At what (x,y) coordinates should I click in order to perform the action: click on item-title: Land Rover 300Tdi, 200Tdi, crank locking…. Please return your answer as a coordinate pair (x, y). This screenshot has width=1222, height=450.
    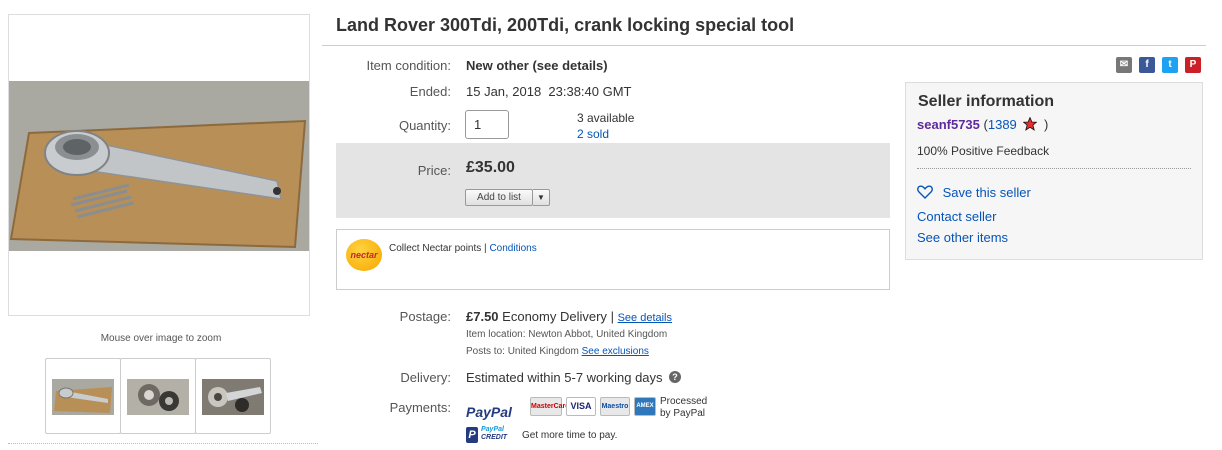
    Looking at the image, I should click on (565, 25).